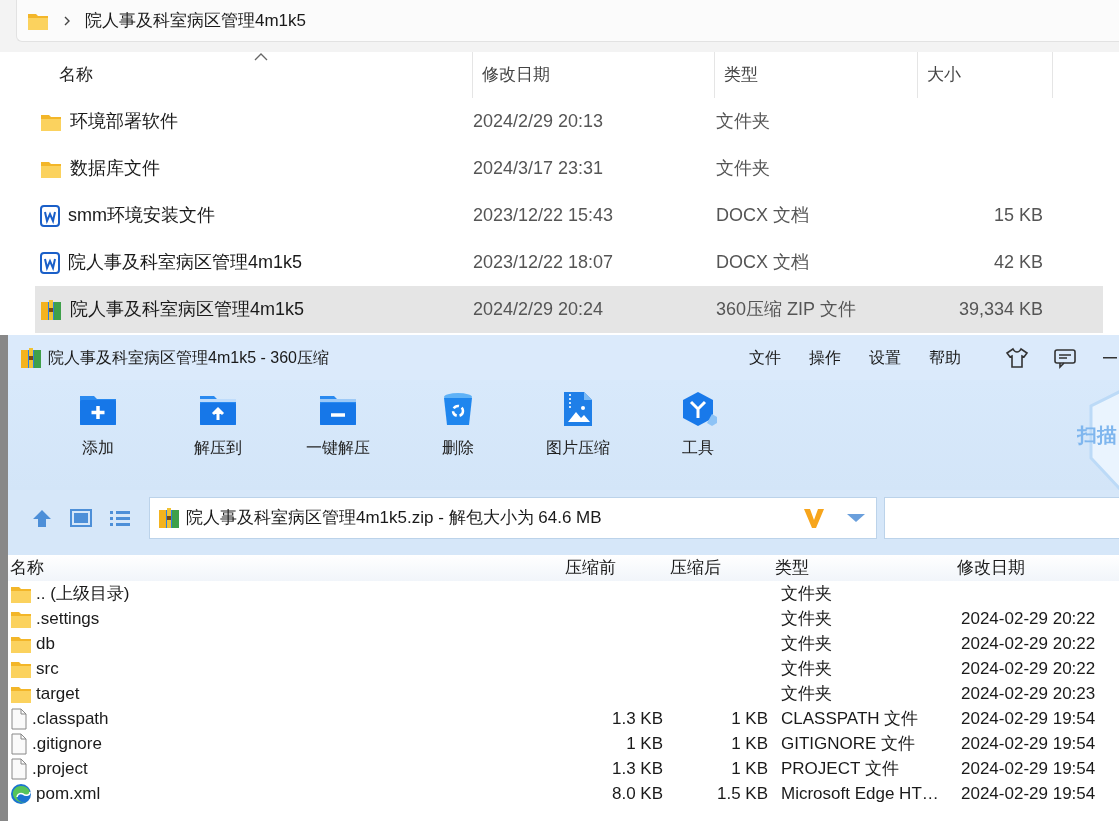  What do you see at coordinates (840, 769) in the screenshot?
I see `entry-type: PROJECT 文件` at bounding box center [840, 769].